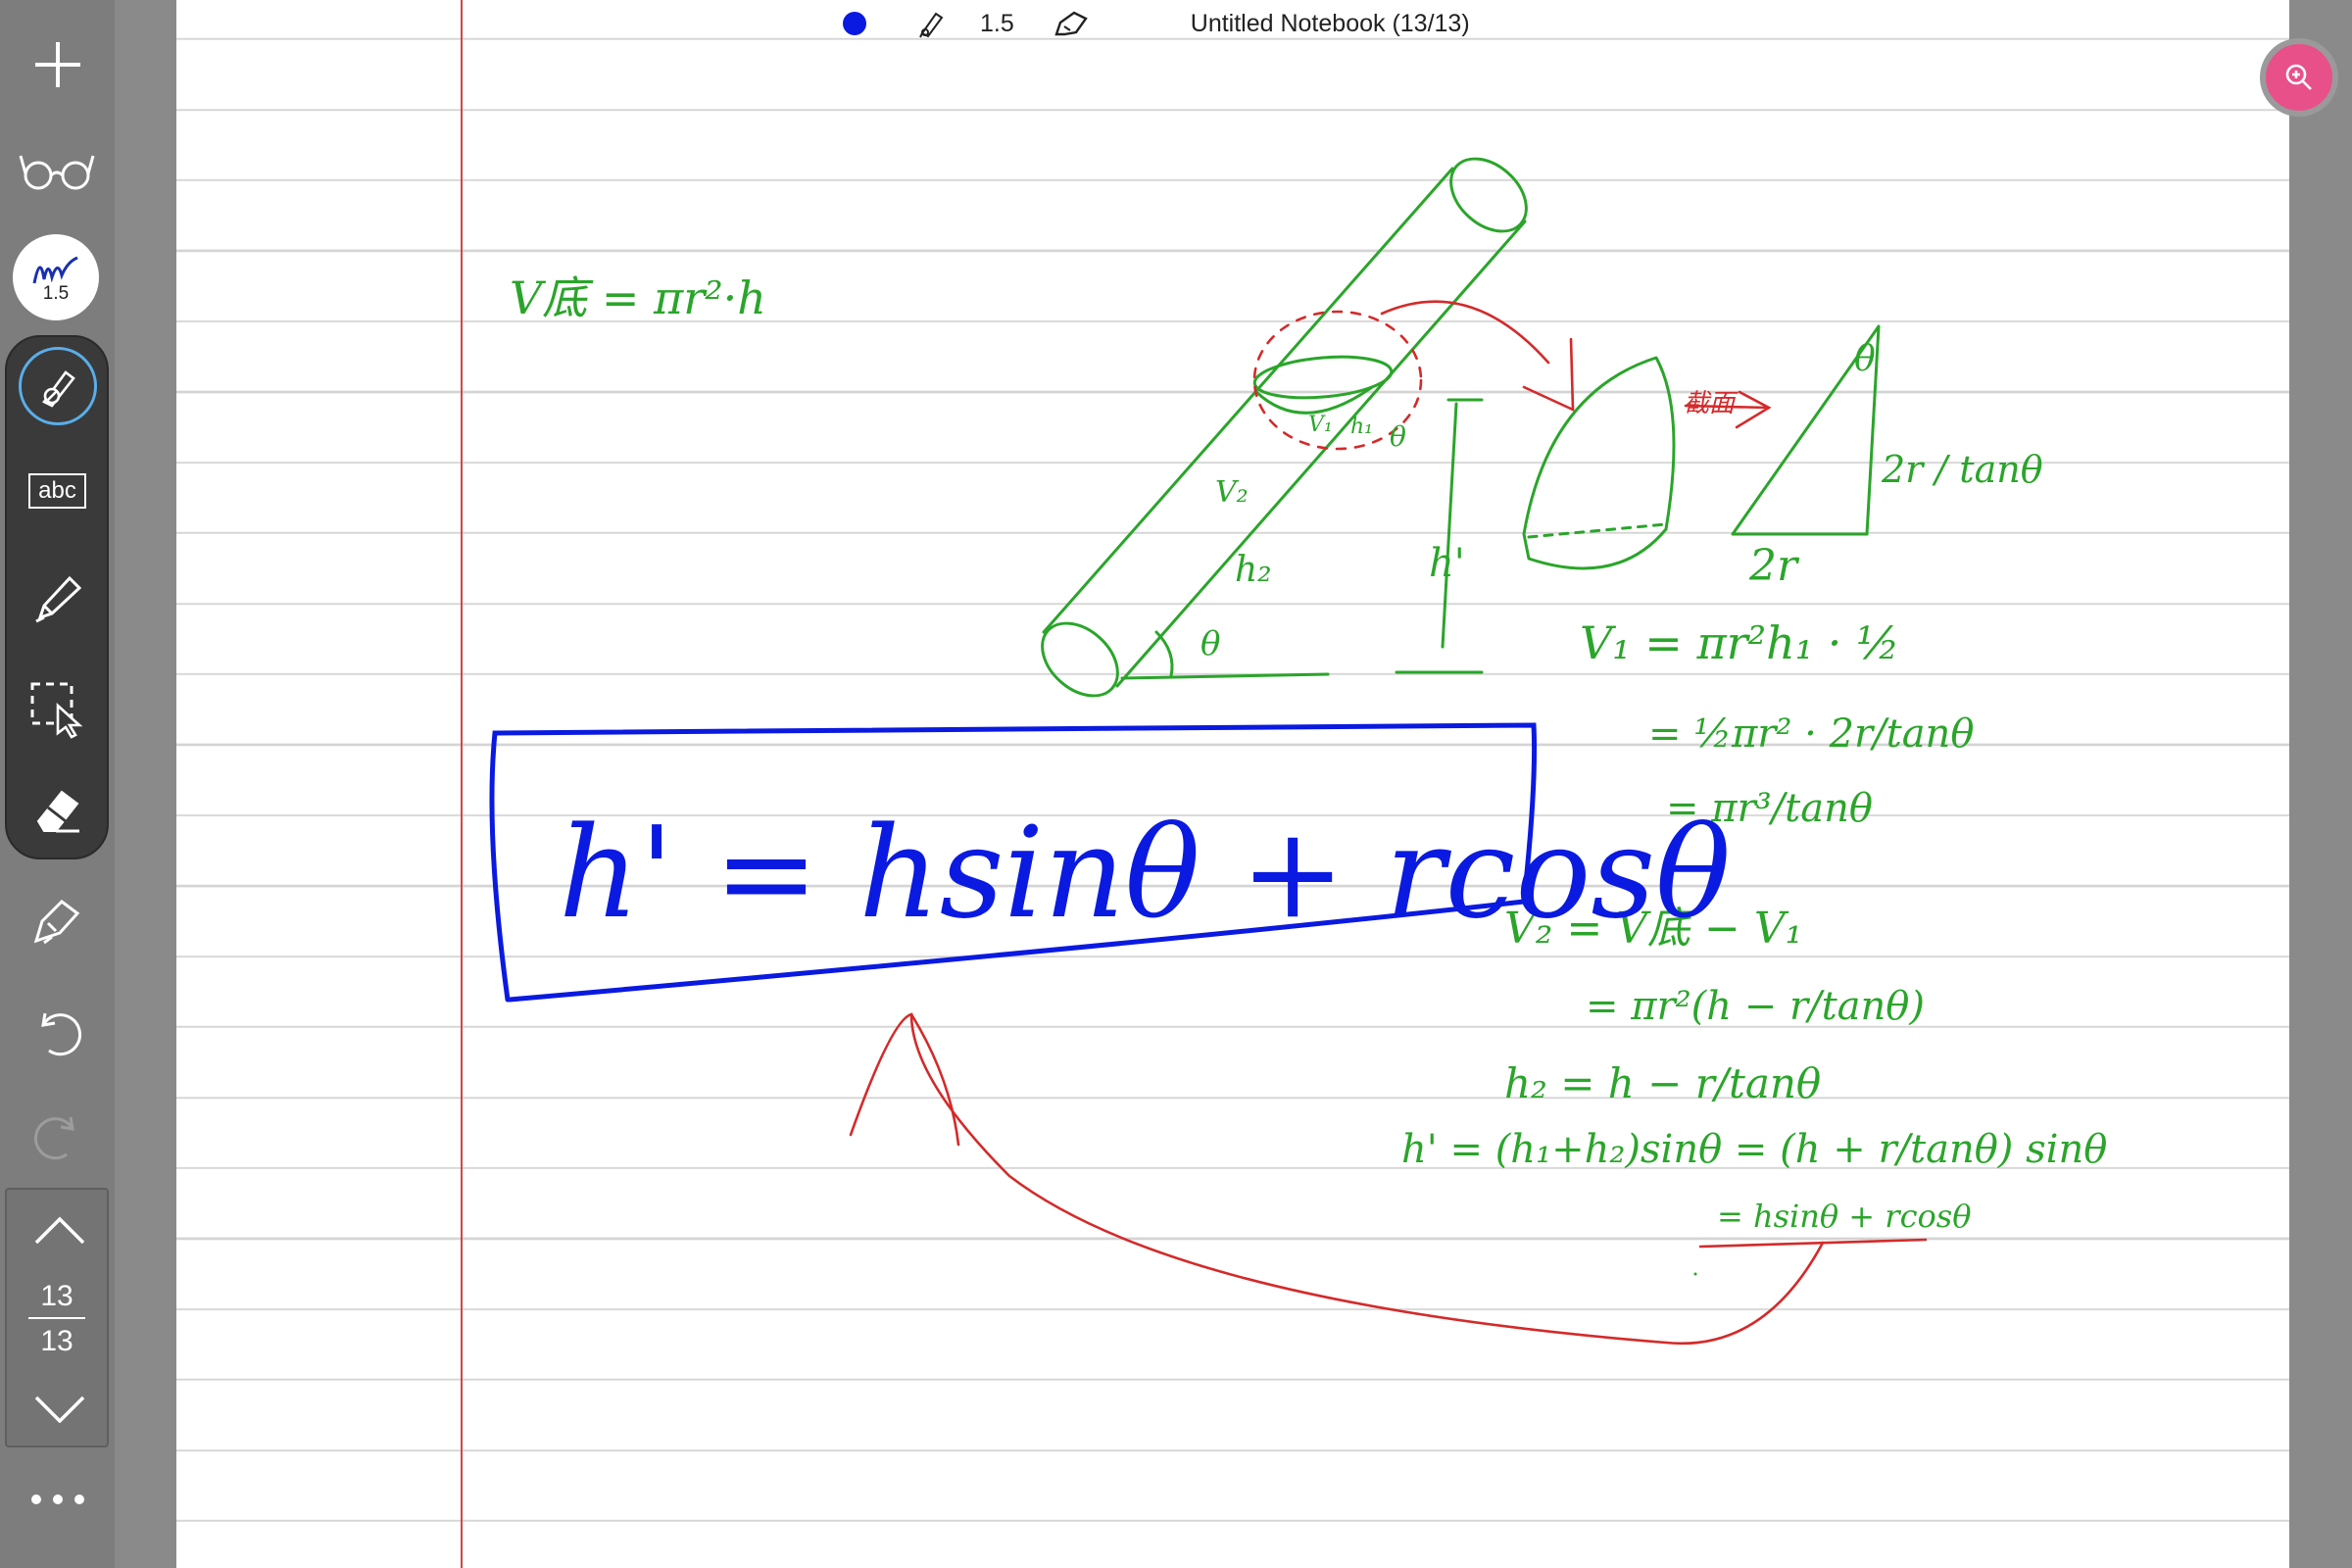  I want to click on volume-formula: V底 = πr²·h, so click(638, 297).